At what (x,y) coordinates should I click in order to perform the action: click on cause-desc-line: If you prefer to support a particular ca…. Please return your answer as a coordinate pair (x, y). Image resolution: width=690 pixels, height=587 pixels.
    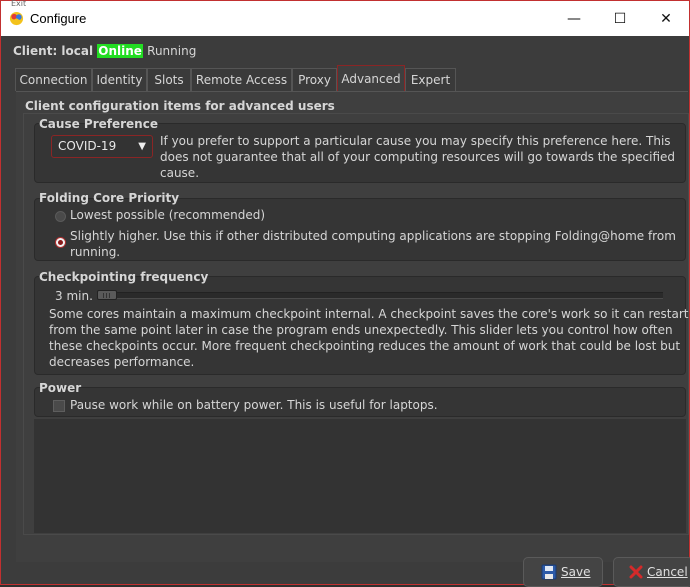
    Looking at the image, I should click on (415, 141).